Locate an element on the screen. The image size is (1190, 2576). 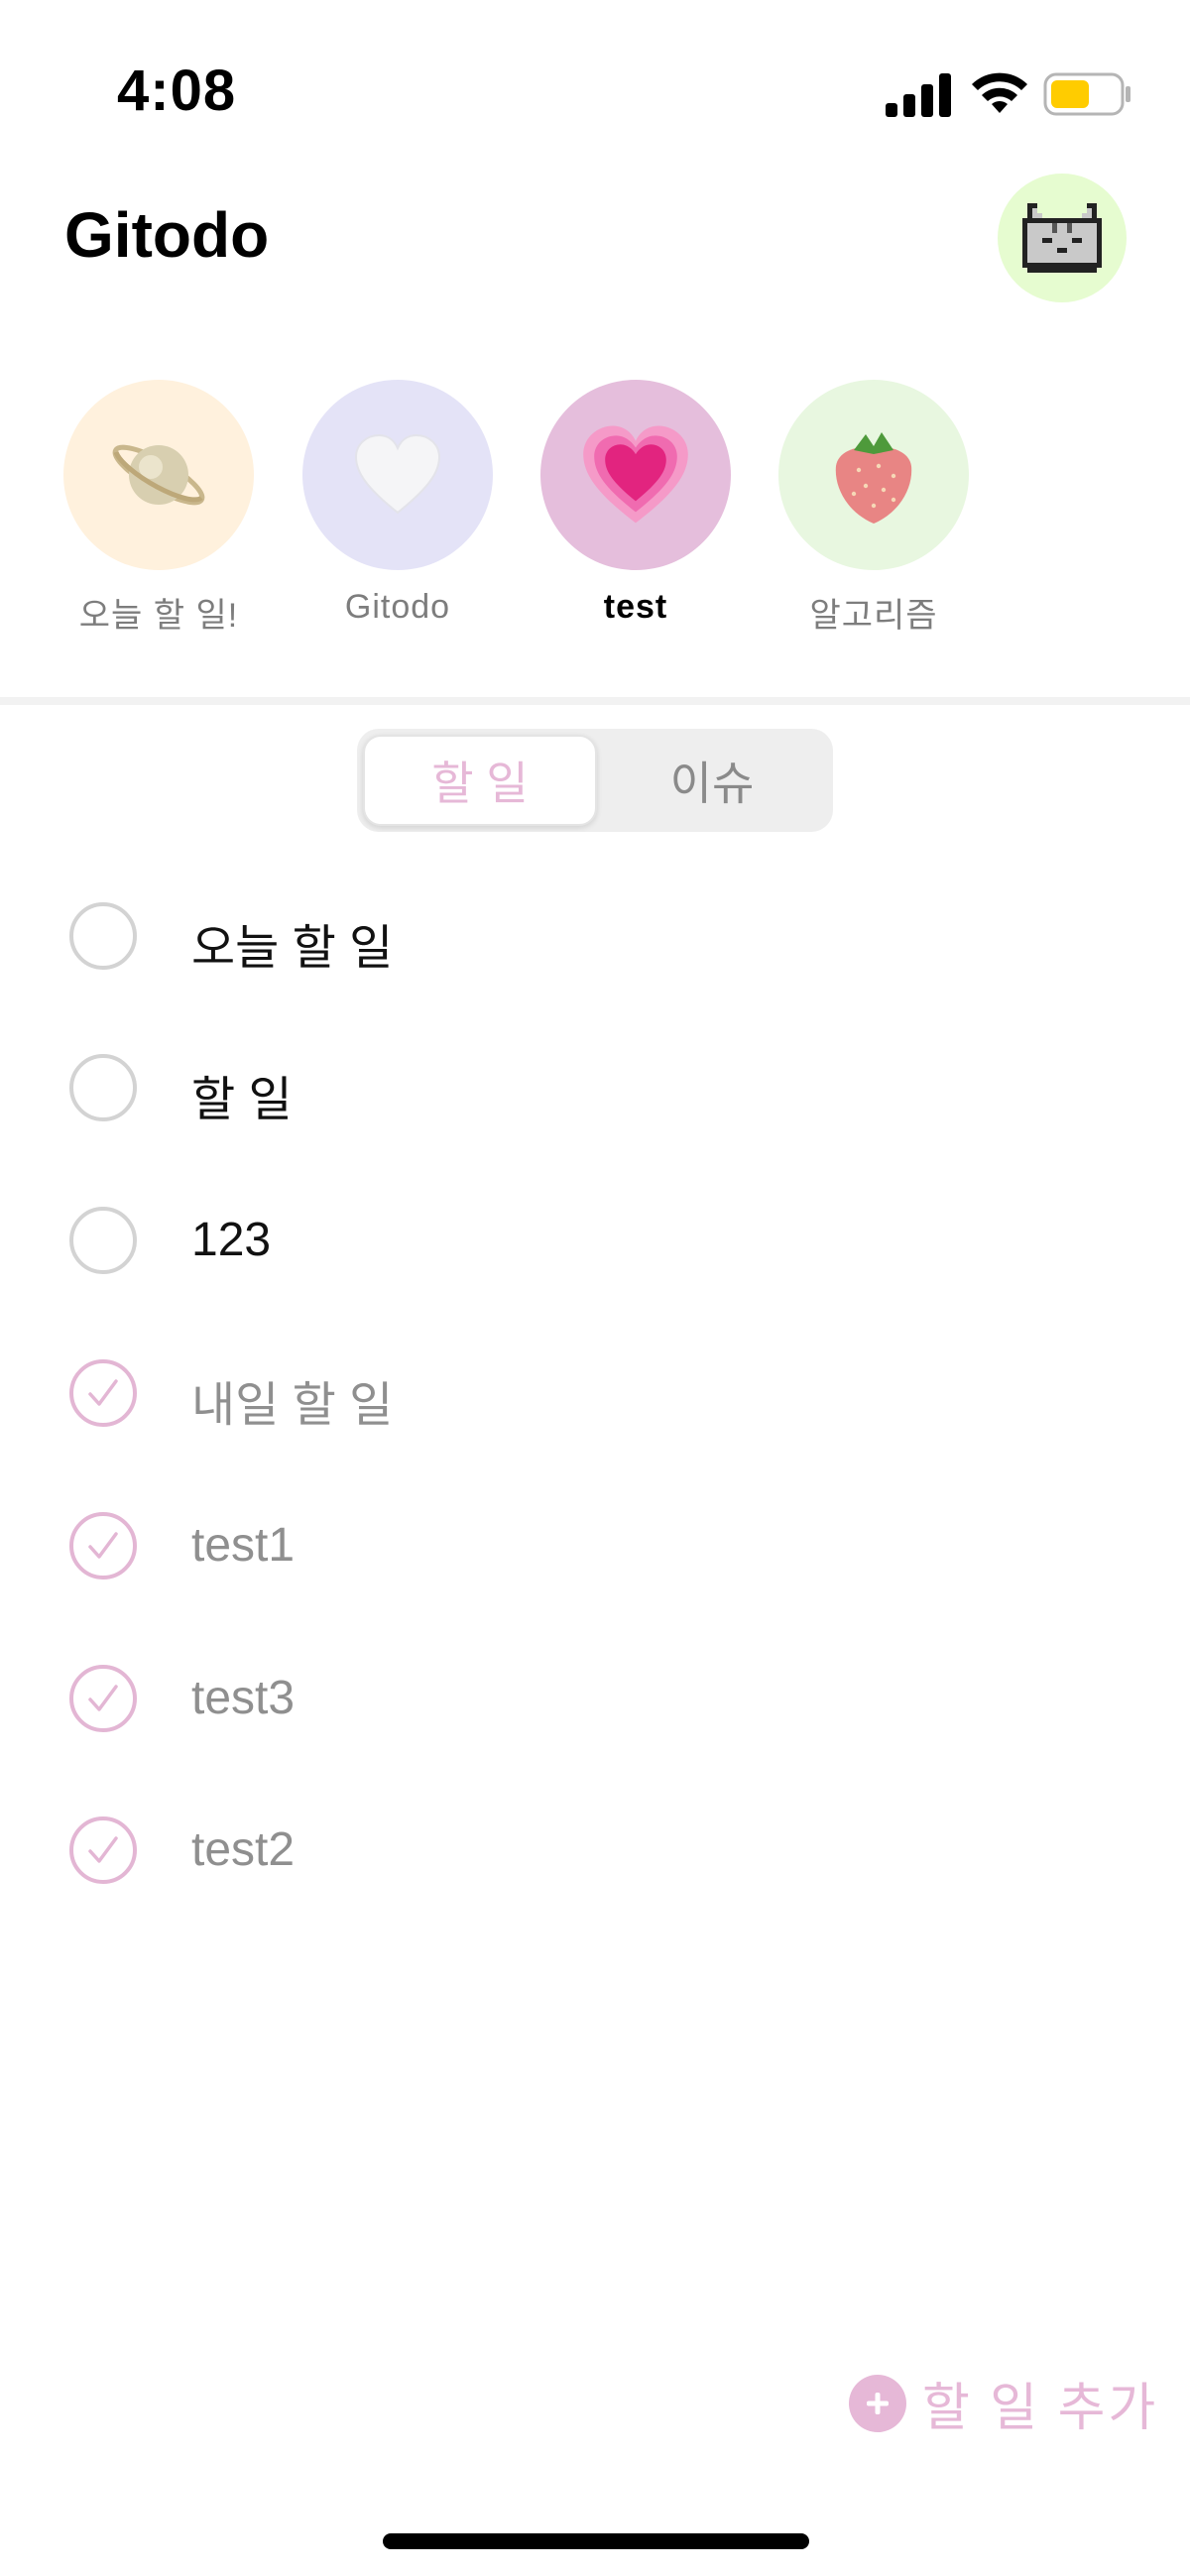
profile-avatar is located at coordinates (1062, 238).